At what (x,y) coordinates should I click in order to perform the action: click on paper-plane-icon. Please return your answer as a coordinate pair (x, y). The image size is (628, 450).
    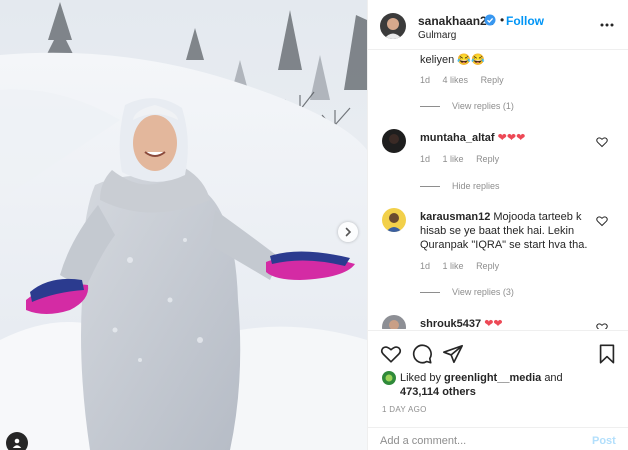
    Looking at the image, I should click on (453, 354).